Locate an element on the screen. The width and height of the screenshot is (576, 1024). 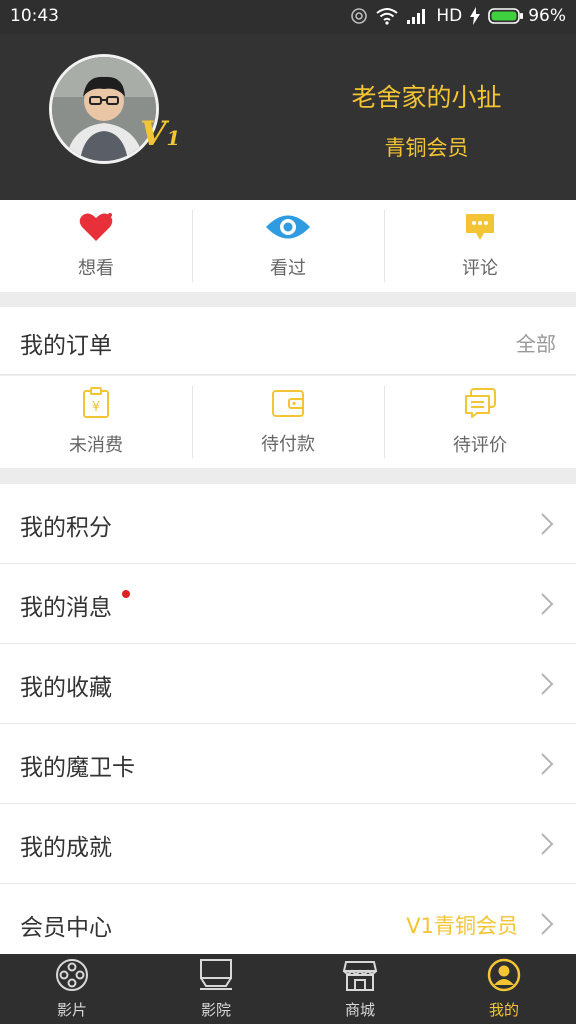
tab-label: 我的 is located at coordinates (503, 1010).